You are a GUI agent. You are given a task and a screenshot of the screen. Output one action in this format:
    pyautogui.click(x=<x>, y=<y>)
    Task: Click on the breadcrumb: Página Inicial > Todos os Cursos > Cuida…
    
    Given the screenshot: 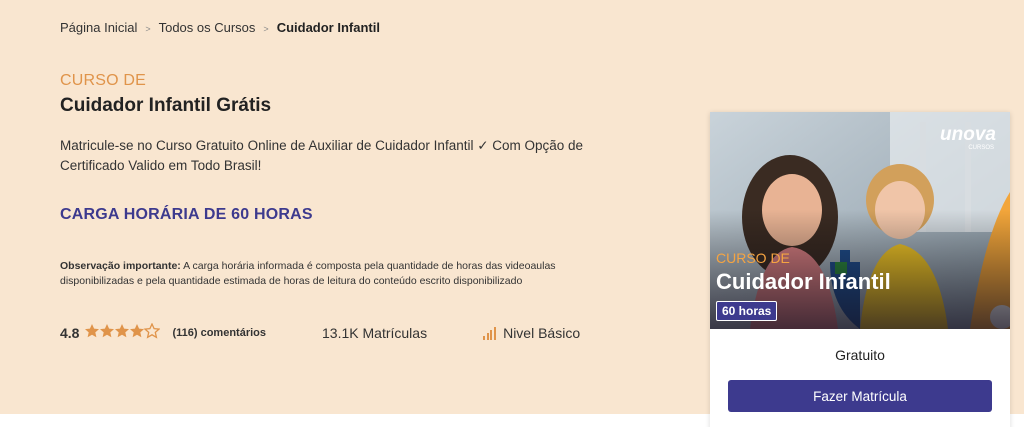 What is the action you would take?
    pyautogui.click(x=220, y=27)
    